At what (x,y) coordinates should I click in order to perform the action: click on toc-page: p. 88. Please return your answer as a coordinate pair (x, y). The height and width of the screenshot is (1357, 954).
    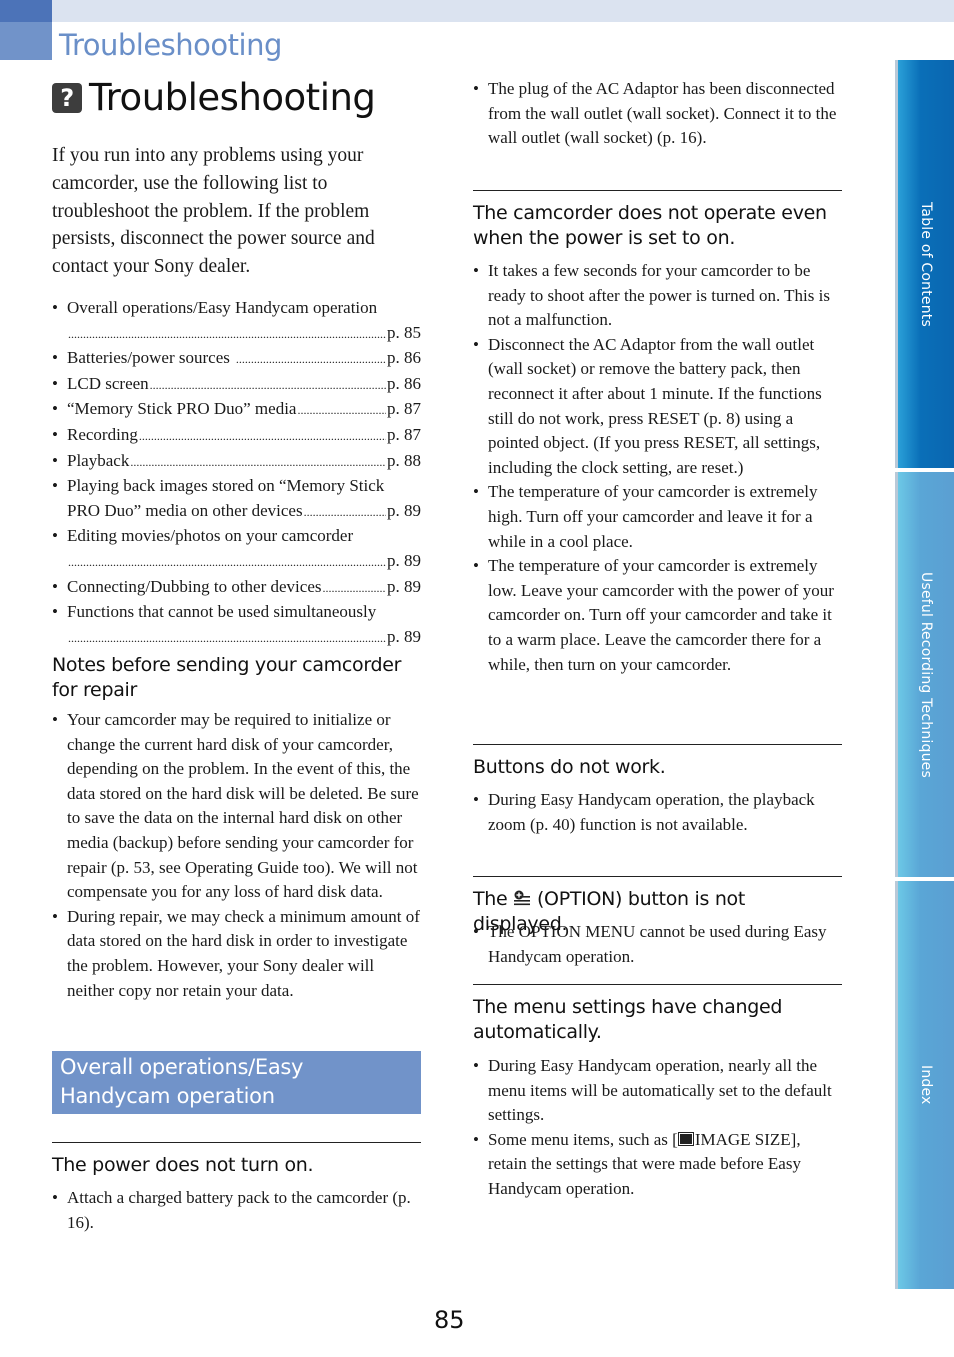
    Looking at the image, I should click on (404, 461).